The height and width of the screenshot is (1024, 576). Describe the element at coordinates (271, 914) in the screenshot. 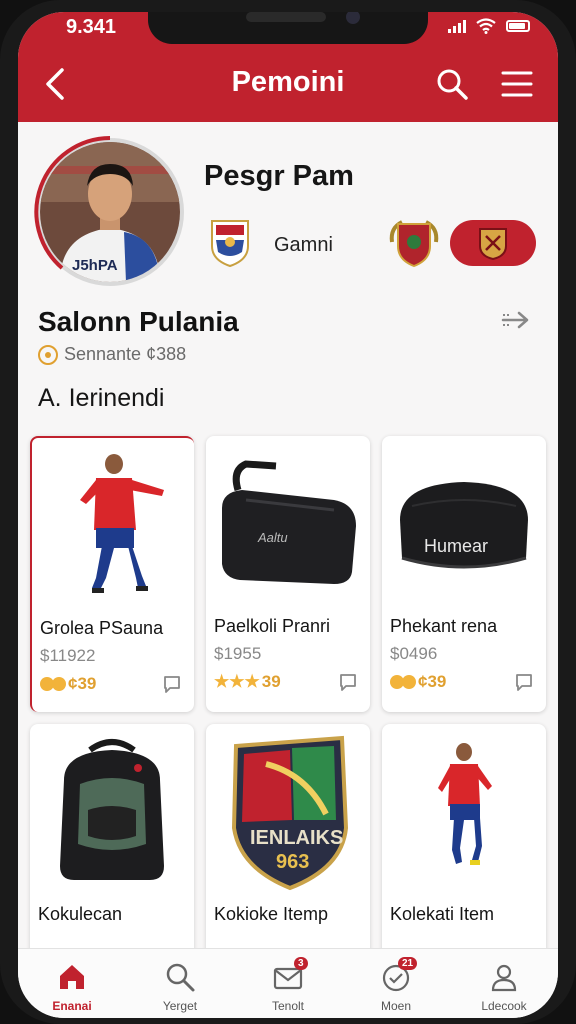

I see `item-name: Kokioke Itemp` at that location.